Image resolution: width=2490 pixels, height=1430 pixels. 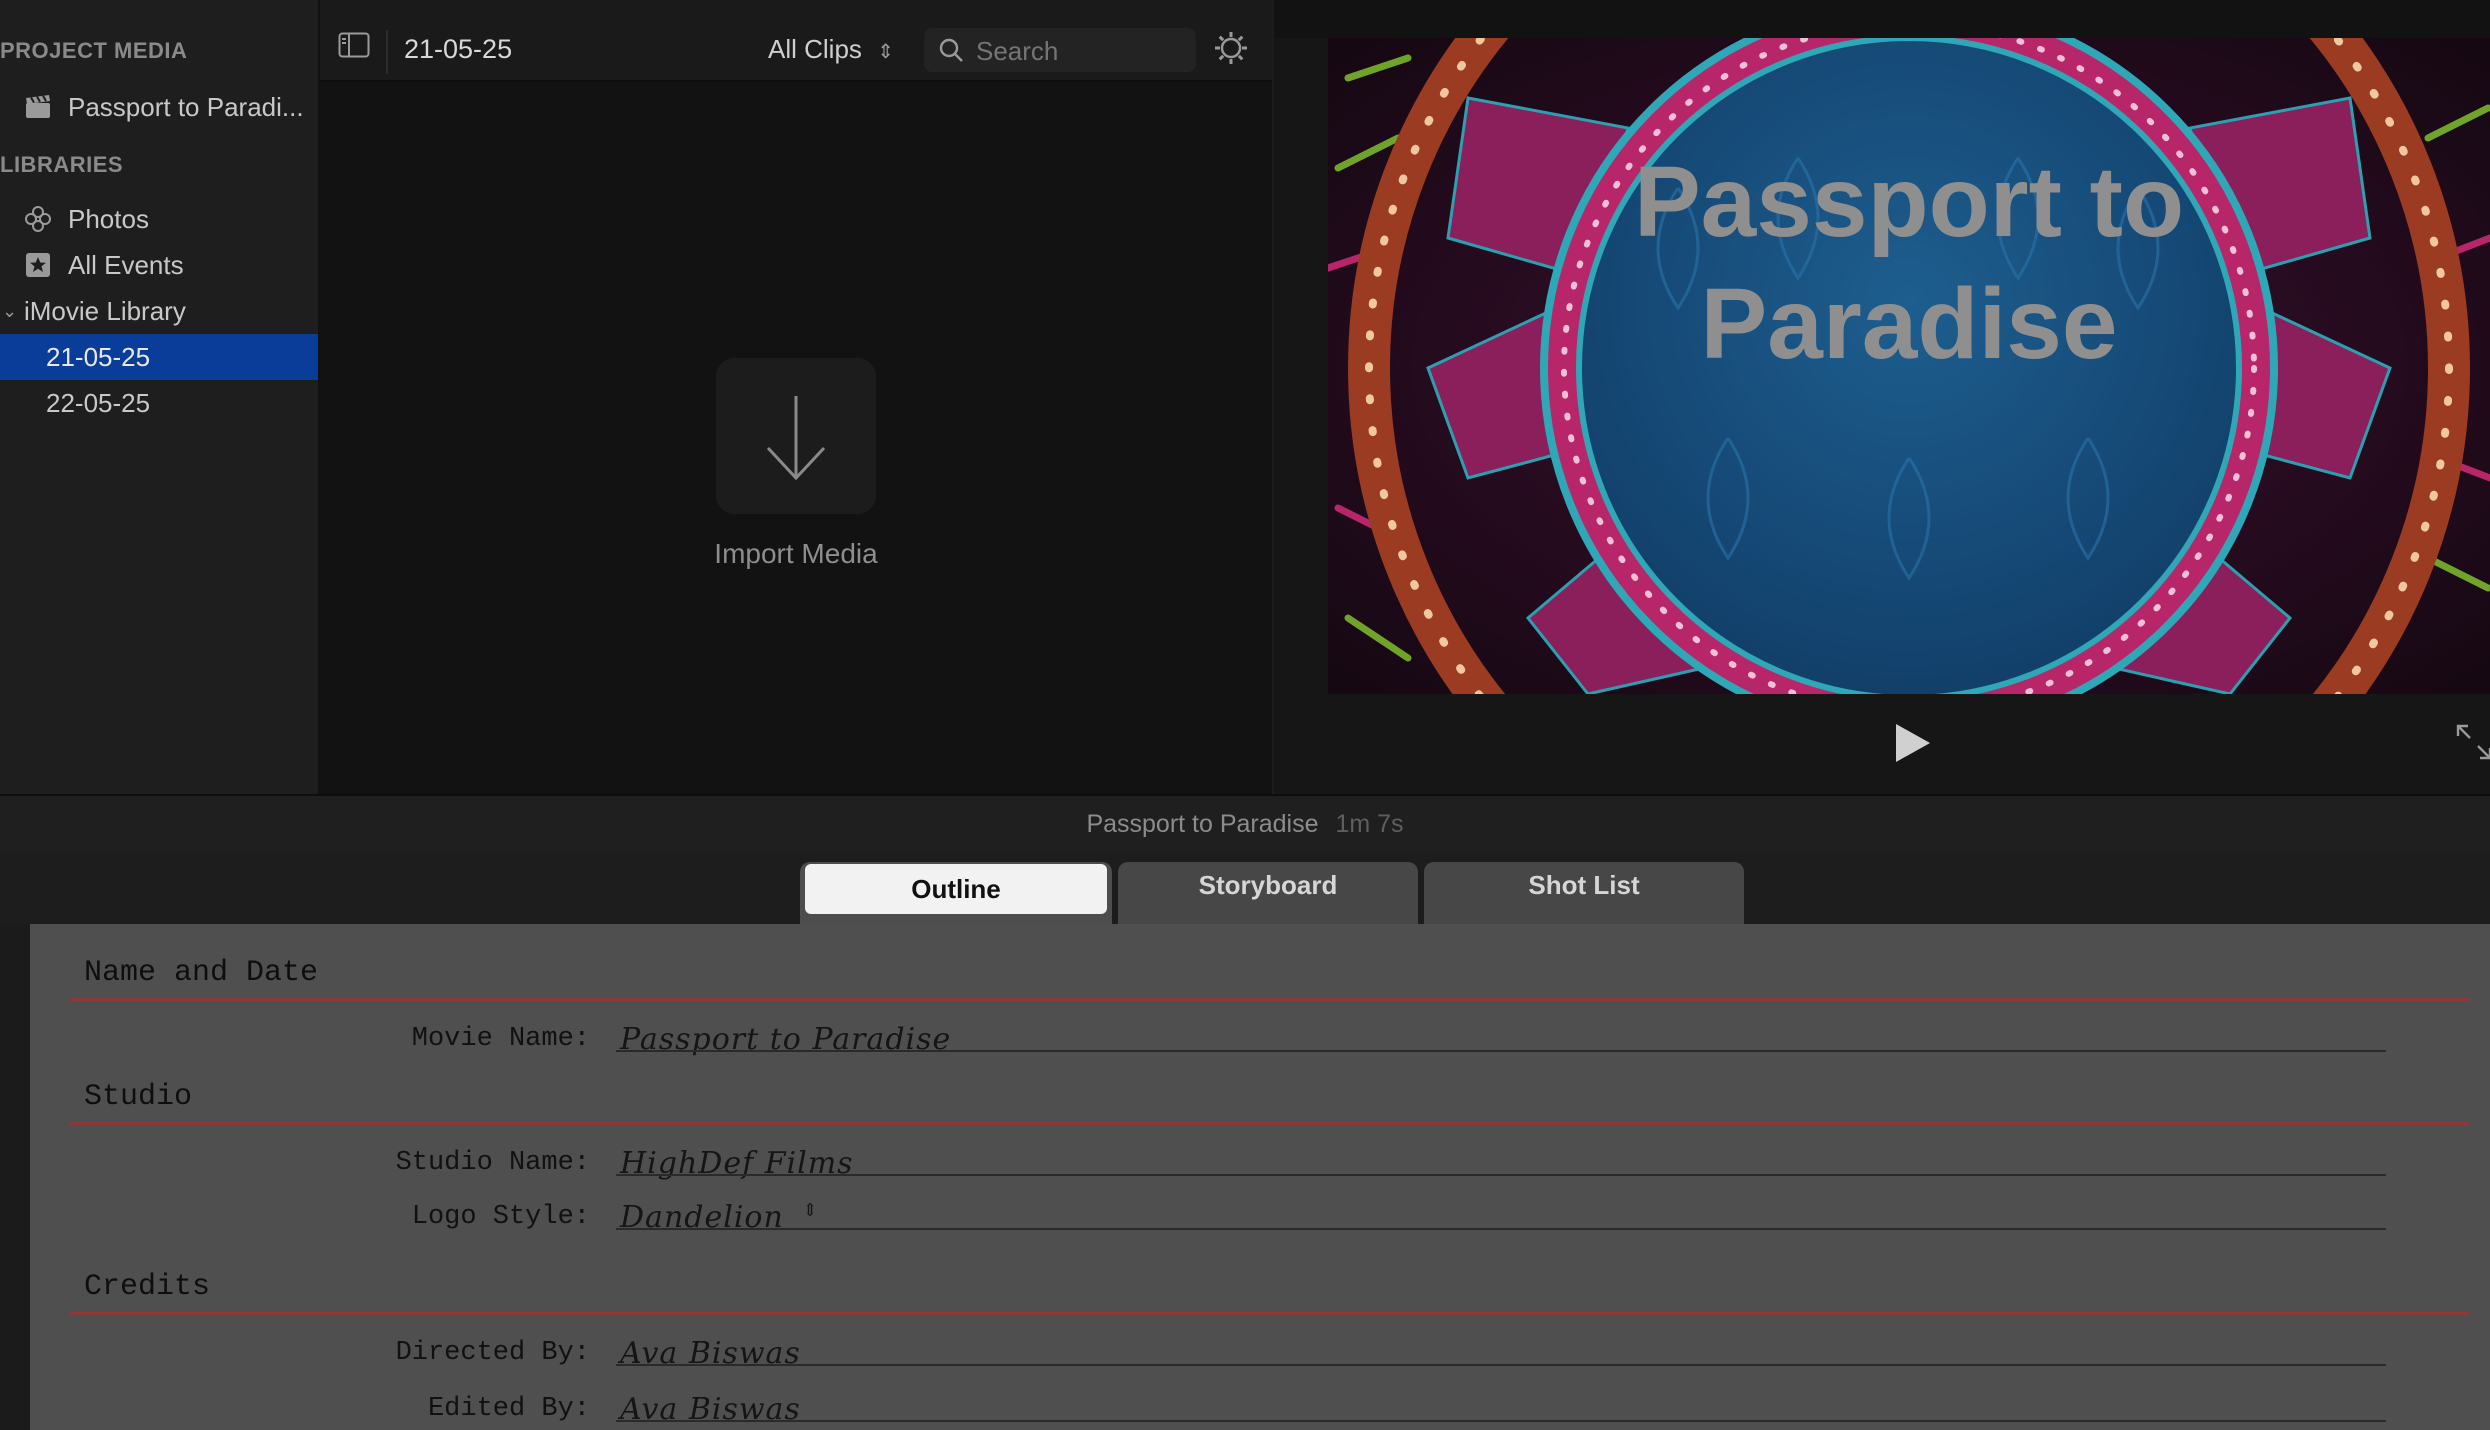 I want to click on studio-name-label: Studio Name:, so click(x=492, y=1163).